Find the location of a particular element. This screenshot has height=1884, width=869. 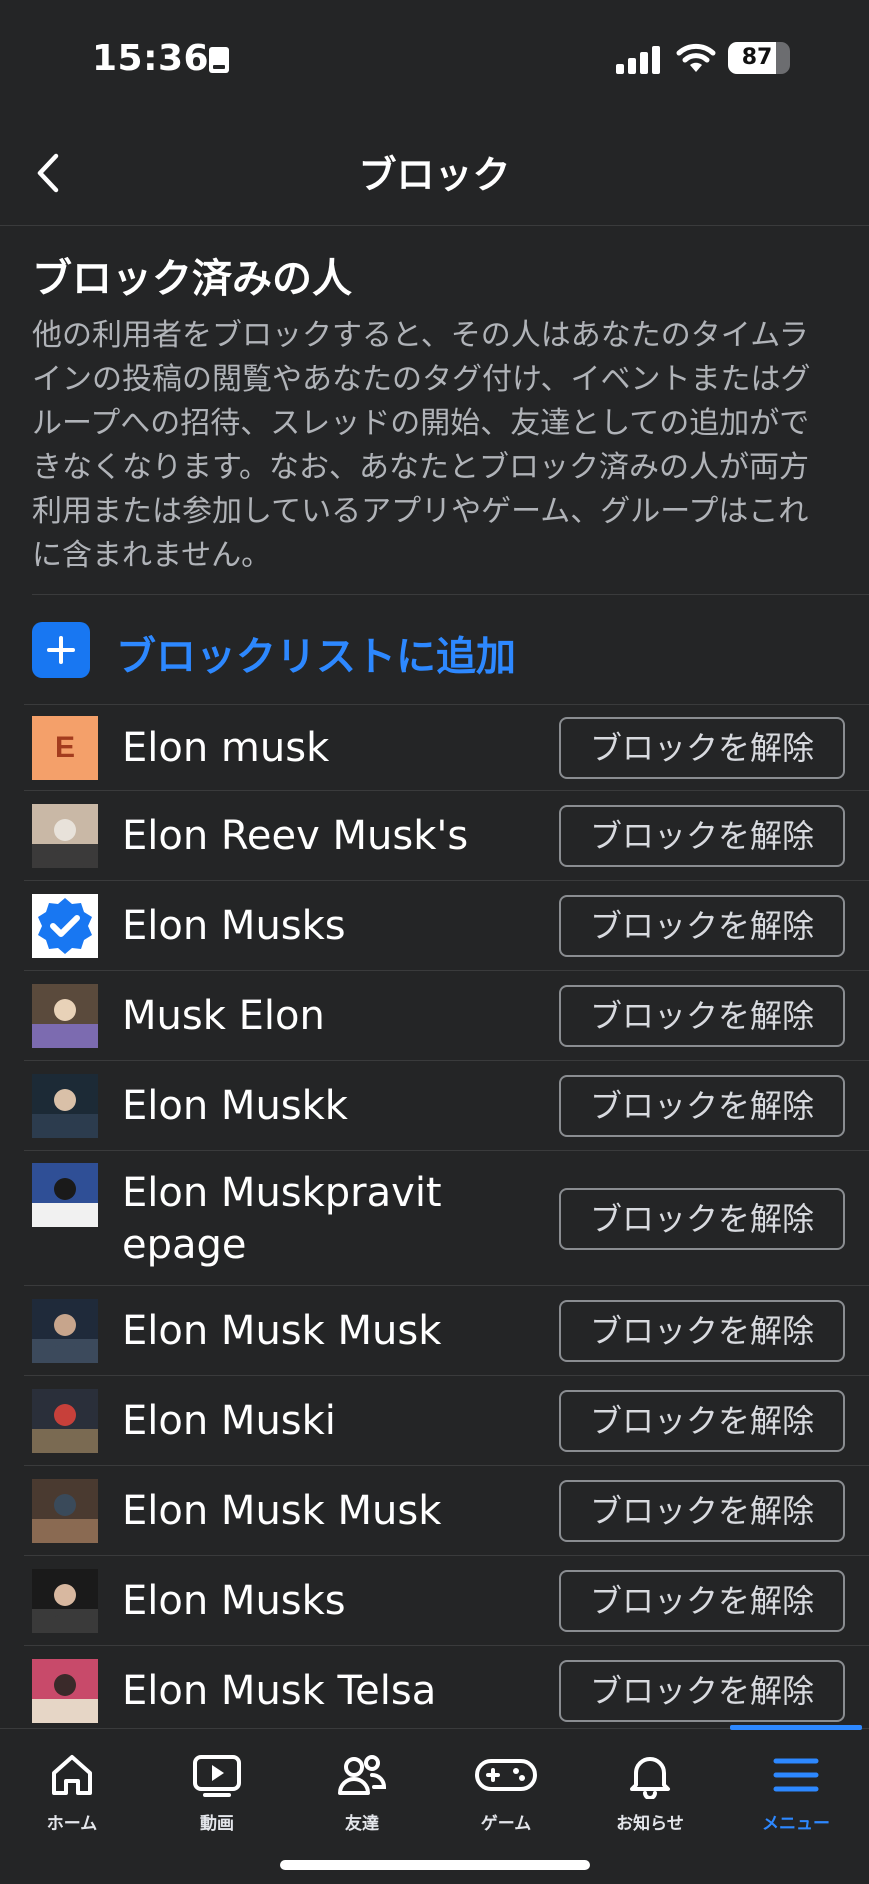

reading-mode-icon is located at coordinates (219, 60).